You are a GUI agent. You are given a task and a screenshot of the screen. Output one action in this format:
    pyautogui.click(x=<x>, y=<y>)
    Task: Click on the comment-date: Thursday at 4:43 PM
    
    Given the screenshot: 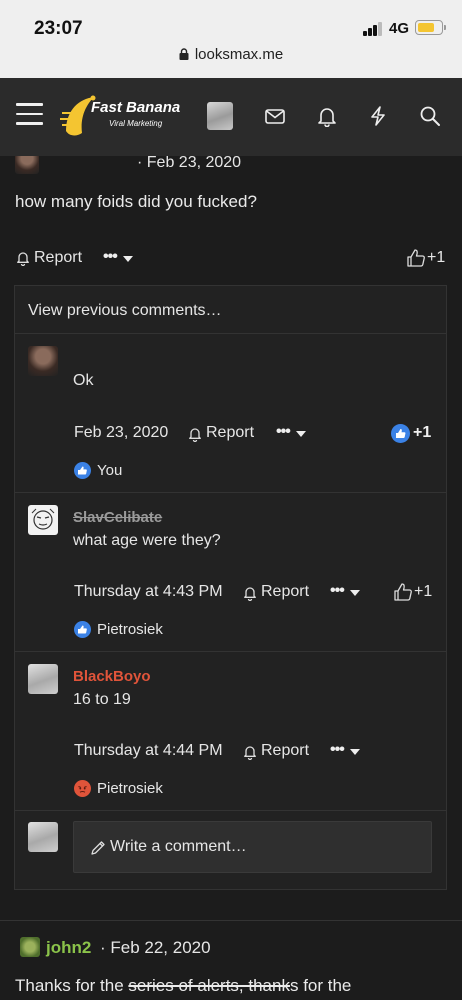 What is the action you would take?
    pyautogui.click(x=148, y=592)
    